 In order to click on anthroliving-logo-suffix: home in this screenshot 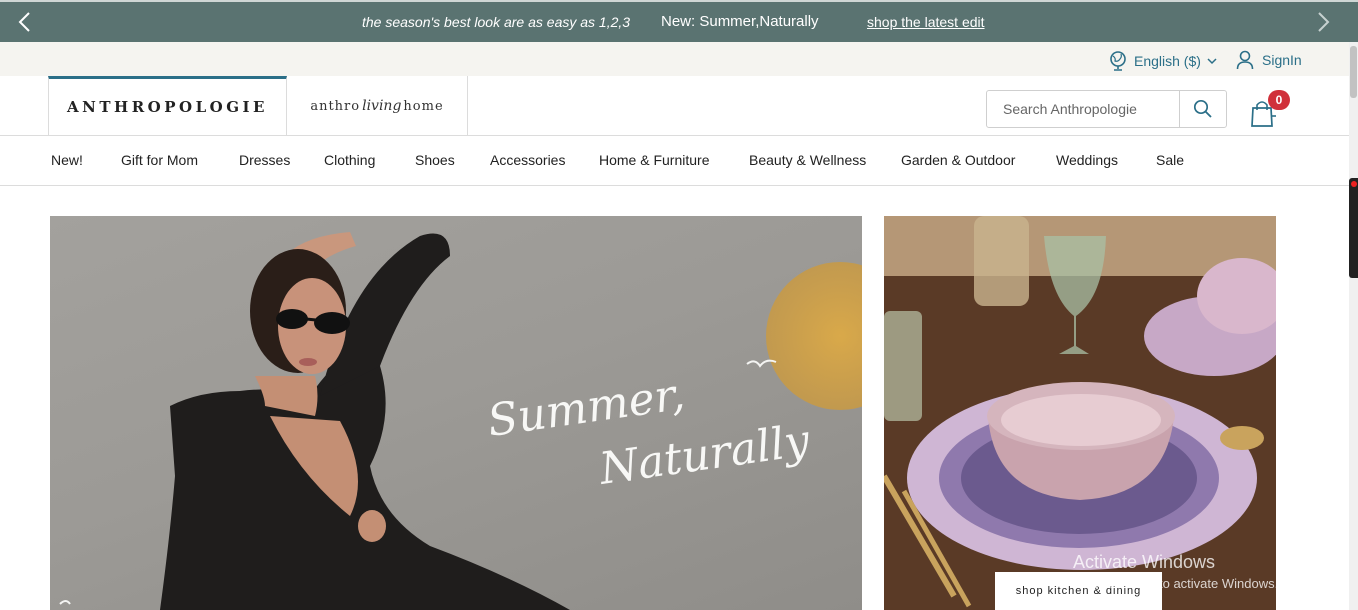, I will do `click(423, 106)`.